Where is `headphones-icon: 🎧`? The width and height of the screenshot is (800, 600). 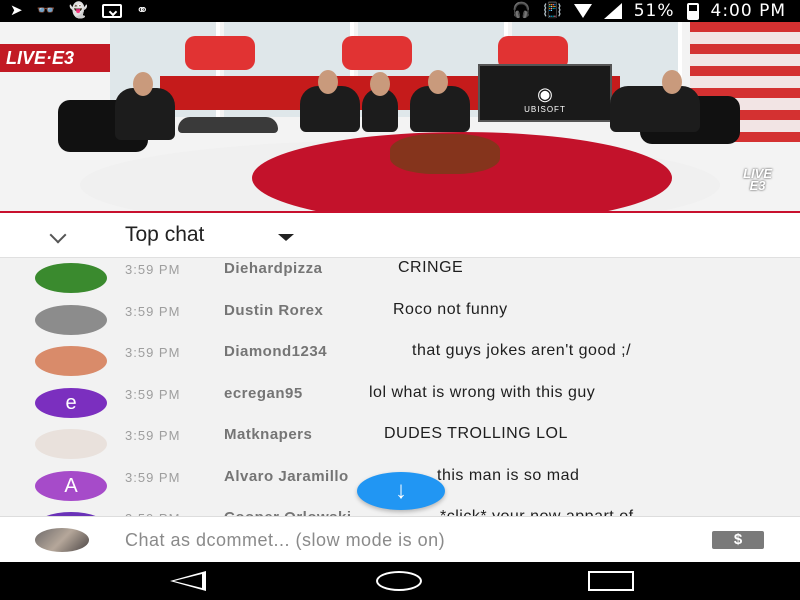 headphones-icon: 🎧 is located at coordinates (522, 10).